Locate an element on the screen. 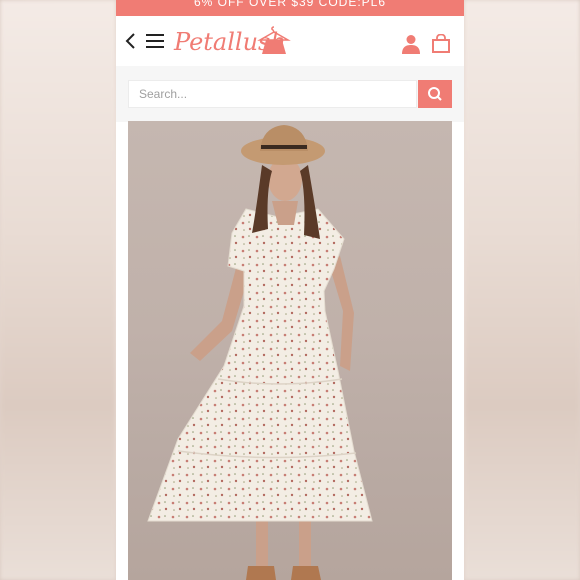 The height and width of the screenshot is (580, 580). header-divider is located at coordinates (290, 73).